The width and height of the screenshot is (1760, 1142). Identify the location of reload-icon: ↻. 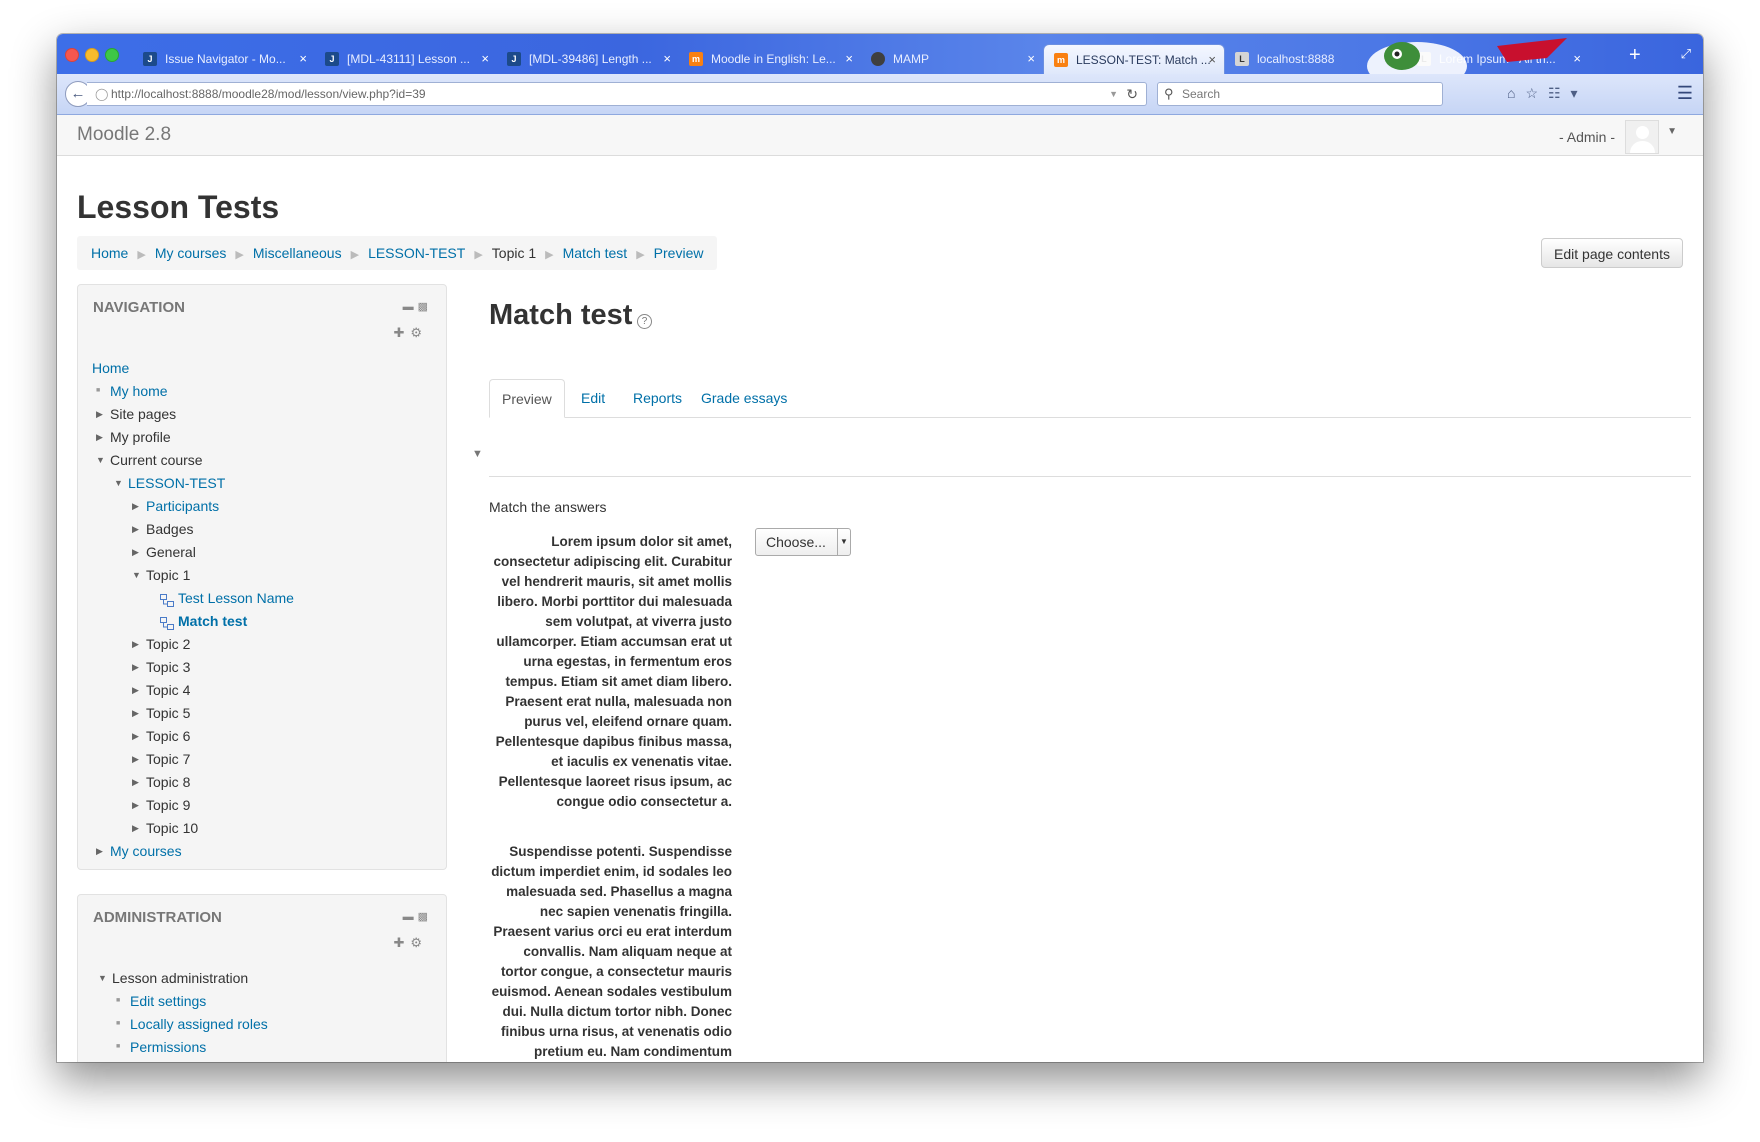
(1132, 94).